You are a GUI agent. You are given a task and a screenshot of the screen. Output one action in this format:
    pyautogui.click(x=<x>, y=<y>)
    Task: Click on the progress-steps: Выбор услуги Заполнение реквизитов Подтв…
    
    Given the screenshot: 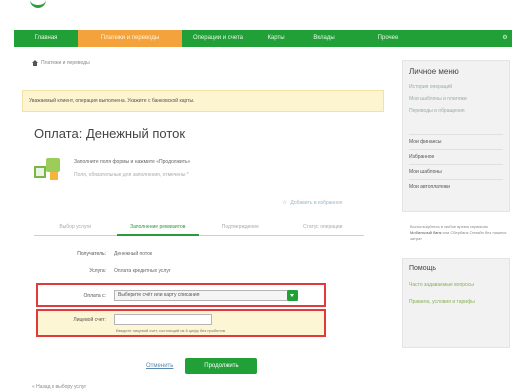 What is the action you would take?
    pyautogui.click(x=199, y=229)
    